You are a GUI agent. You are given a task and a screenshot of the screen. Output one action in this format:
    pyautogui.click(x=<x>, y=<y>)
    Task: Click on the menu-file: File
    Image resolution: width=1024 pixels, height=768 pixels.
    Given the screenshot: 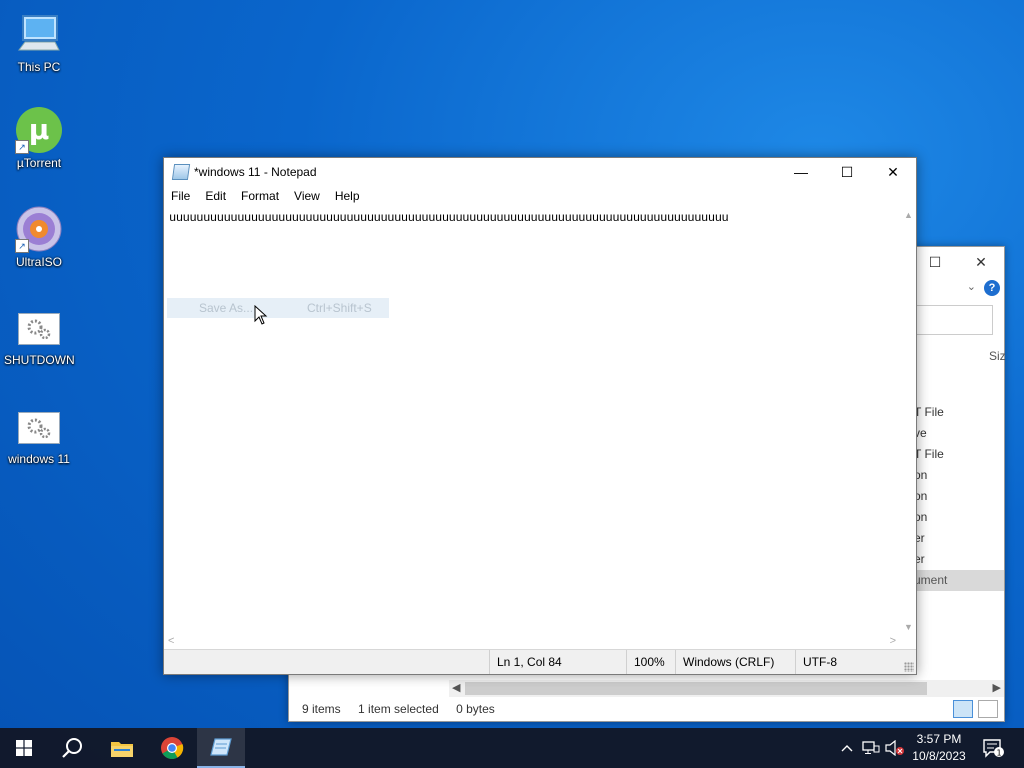 What is the action you would take?
    pyautogui.click(x=181, y=194)
    